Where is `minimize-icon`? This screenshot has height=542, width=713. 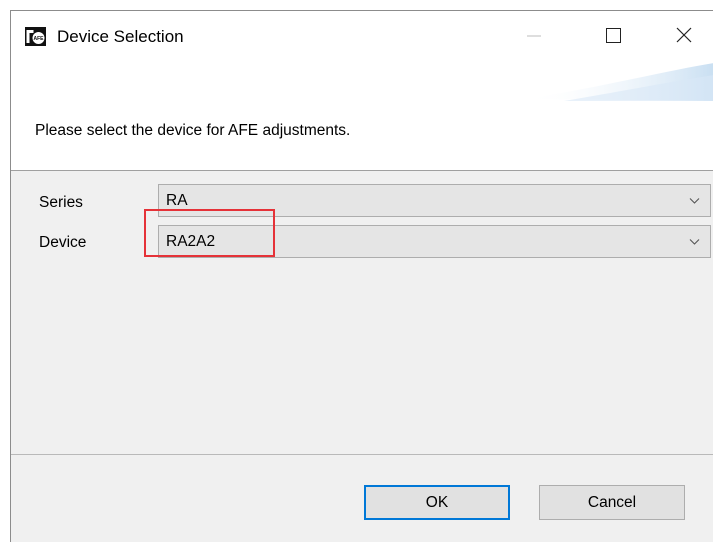
minimize-icon is located at coordinates (534, 36).